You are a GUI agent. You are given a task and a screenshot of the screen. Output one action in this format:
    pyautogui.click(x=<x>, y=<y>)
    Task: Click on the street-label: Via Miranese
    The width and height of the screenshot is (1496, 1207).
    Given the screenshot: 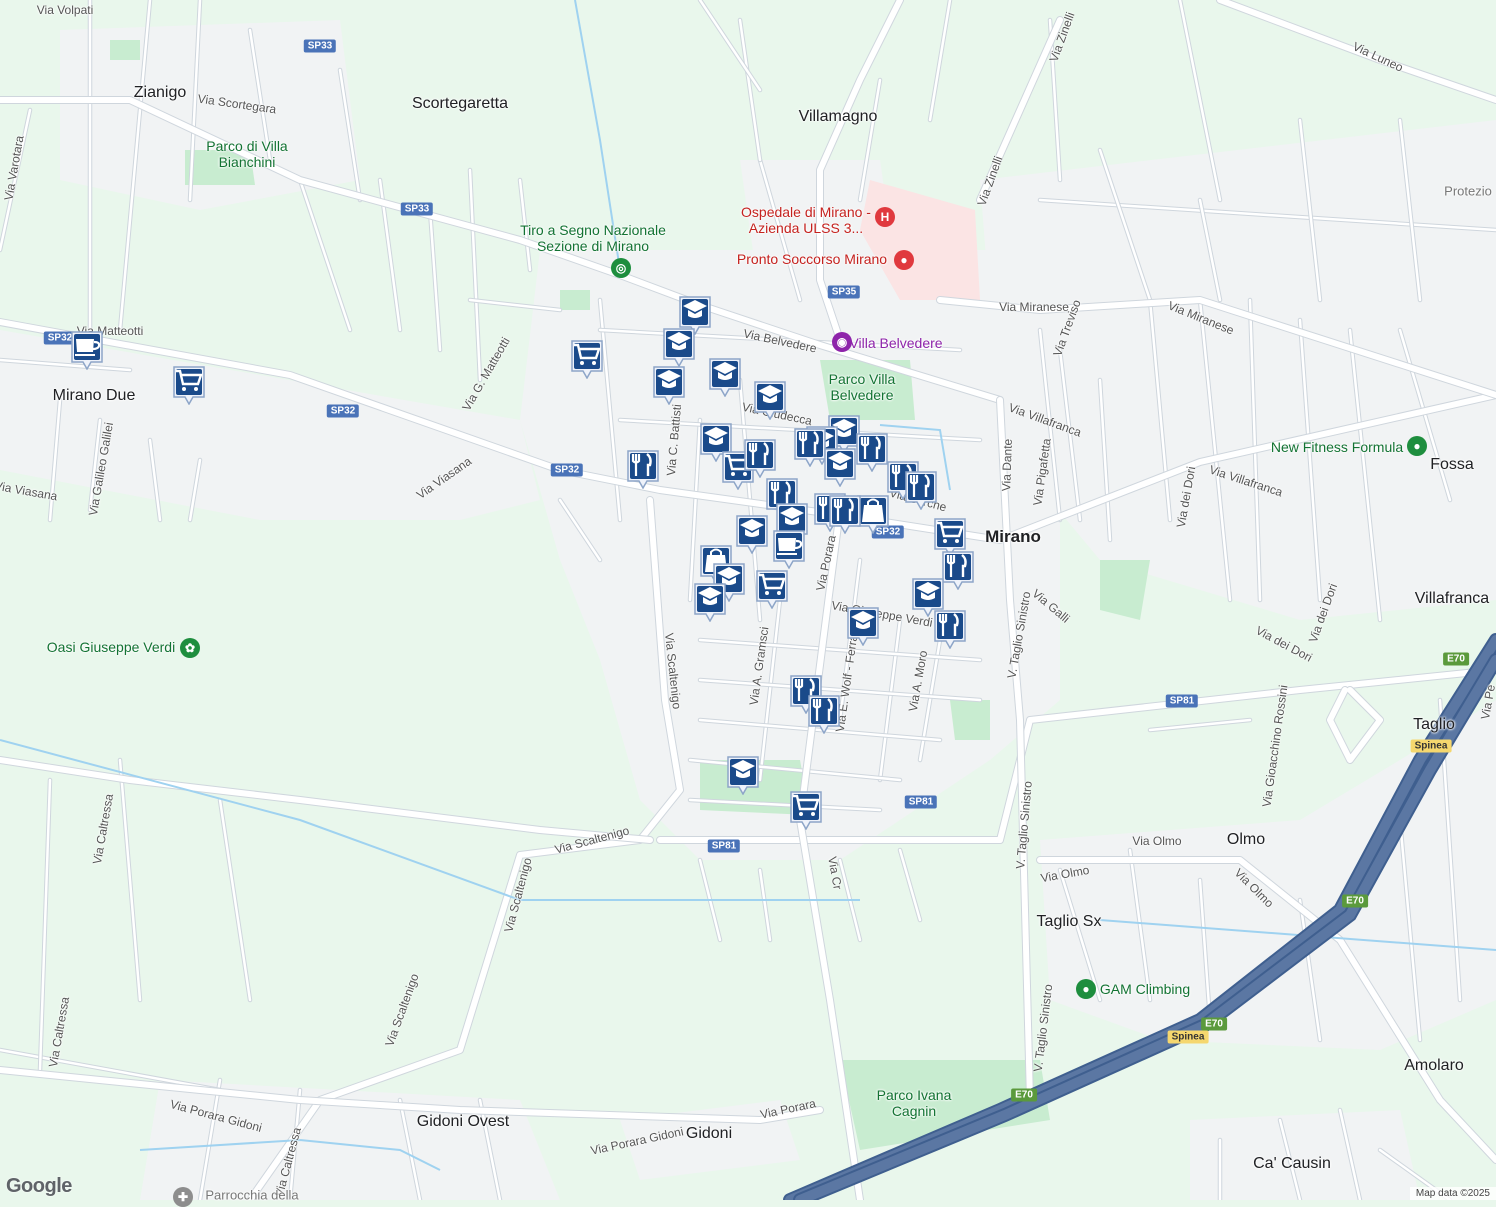 What is the action you would take?
    pyautogui.click(x=1034, y=307)
    